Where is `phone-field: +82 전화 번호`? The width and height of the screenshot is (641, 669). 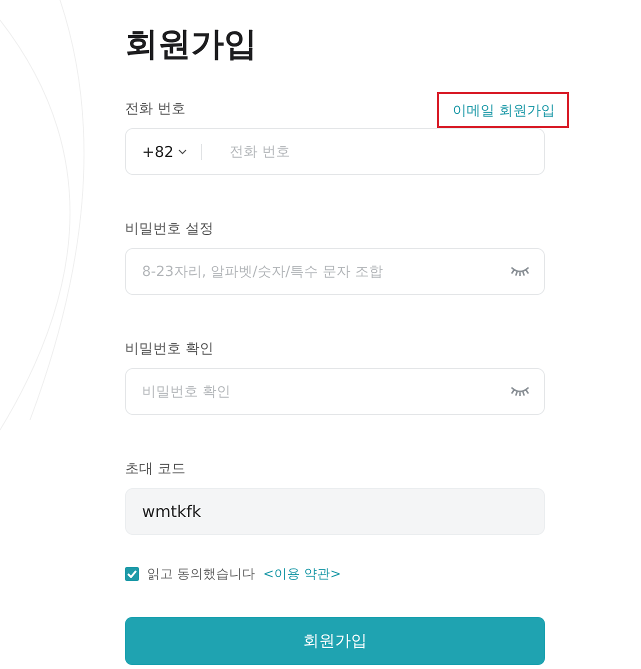
phone-field: +82 전화 번호 is located at coordinates (335, 151).